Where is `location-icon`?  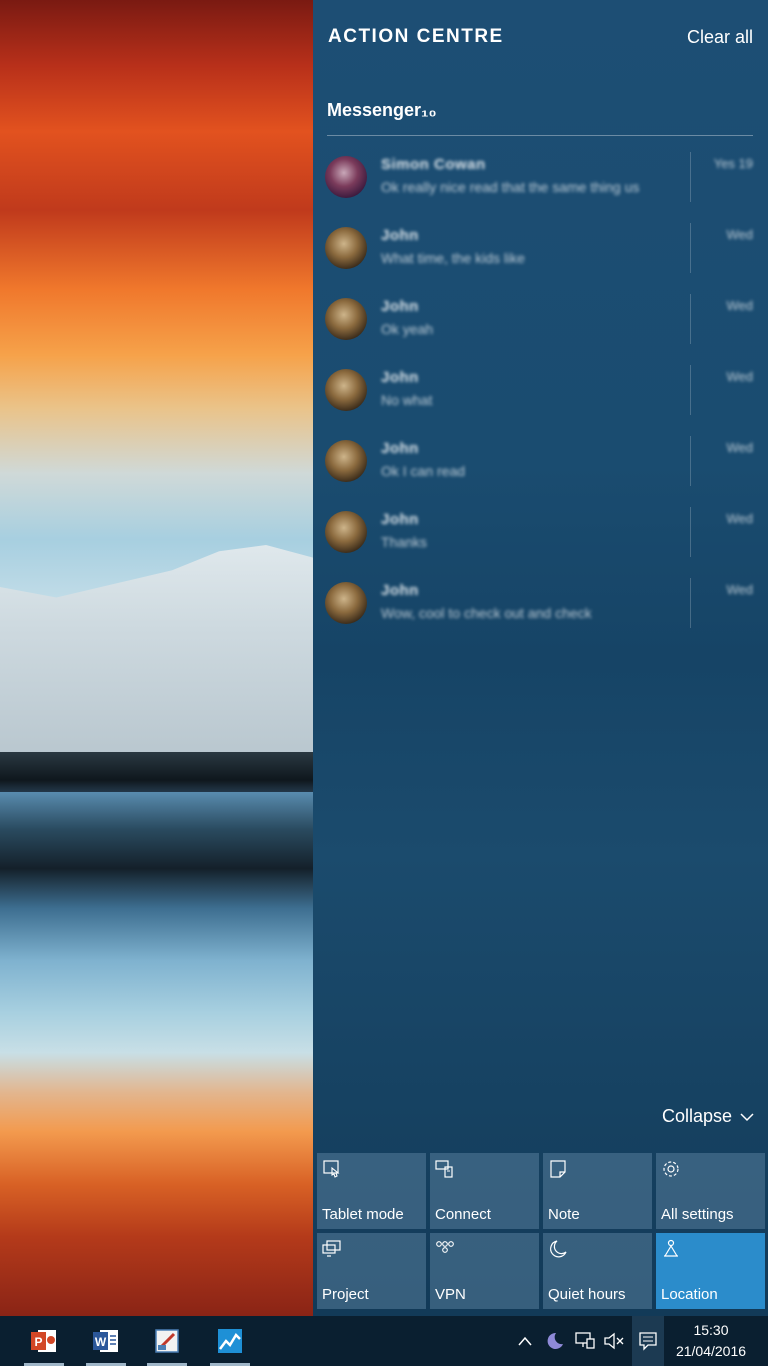
location-icon is located at coordinates (671, 1248).